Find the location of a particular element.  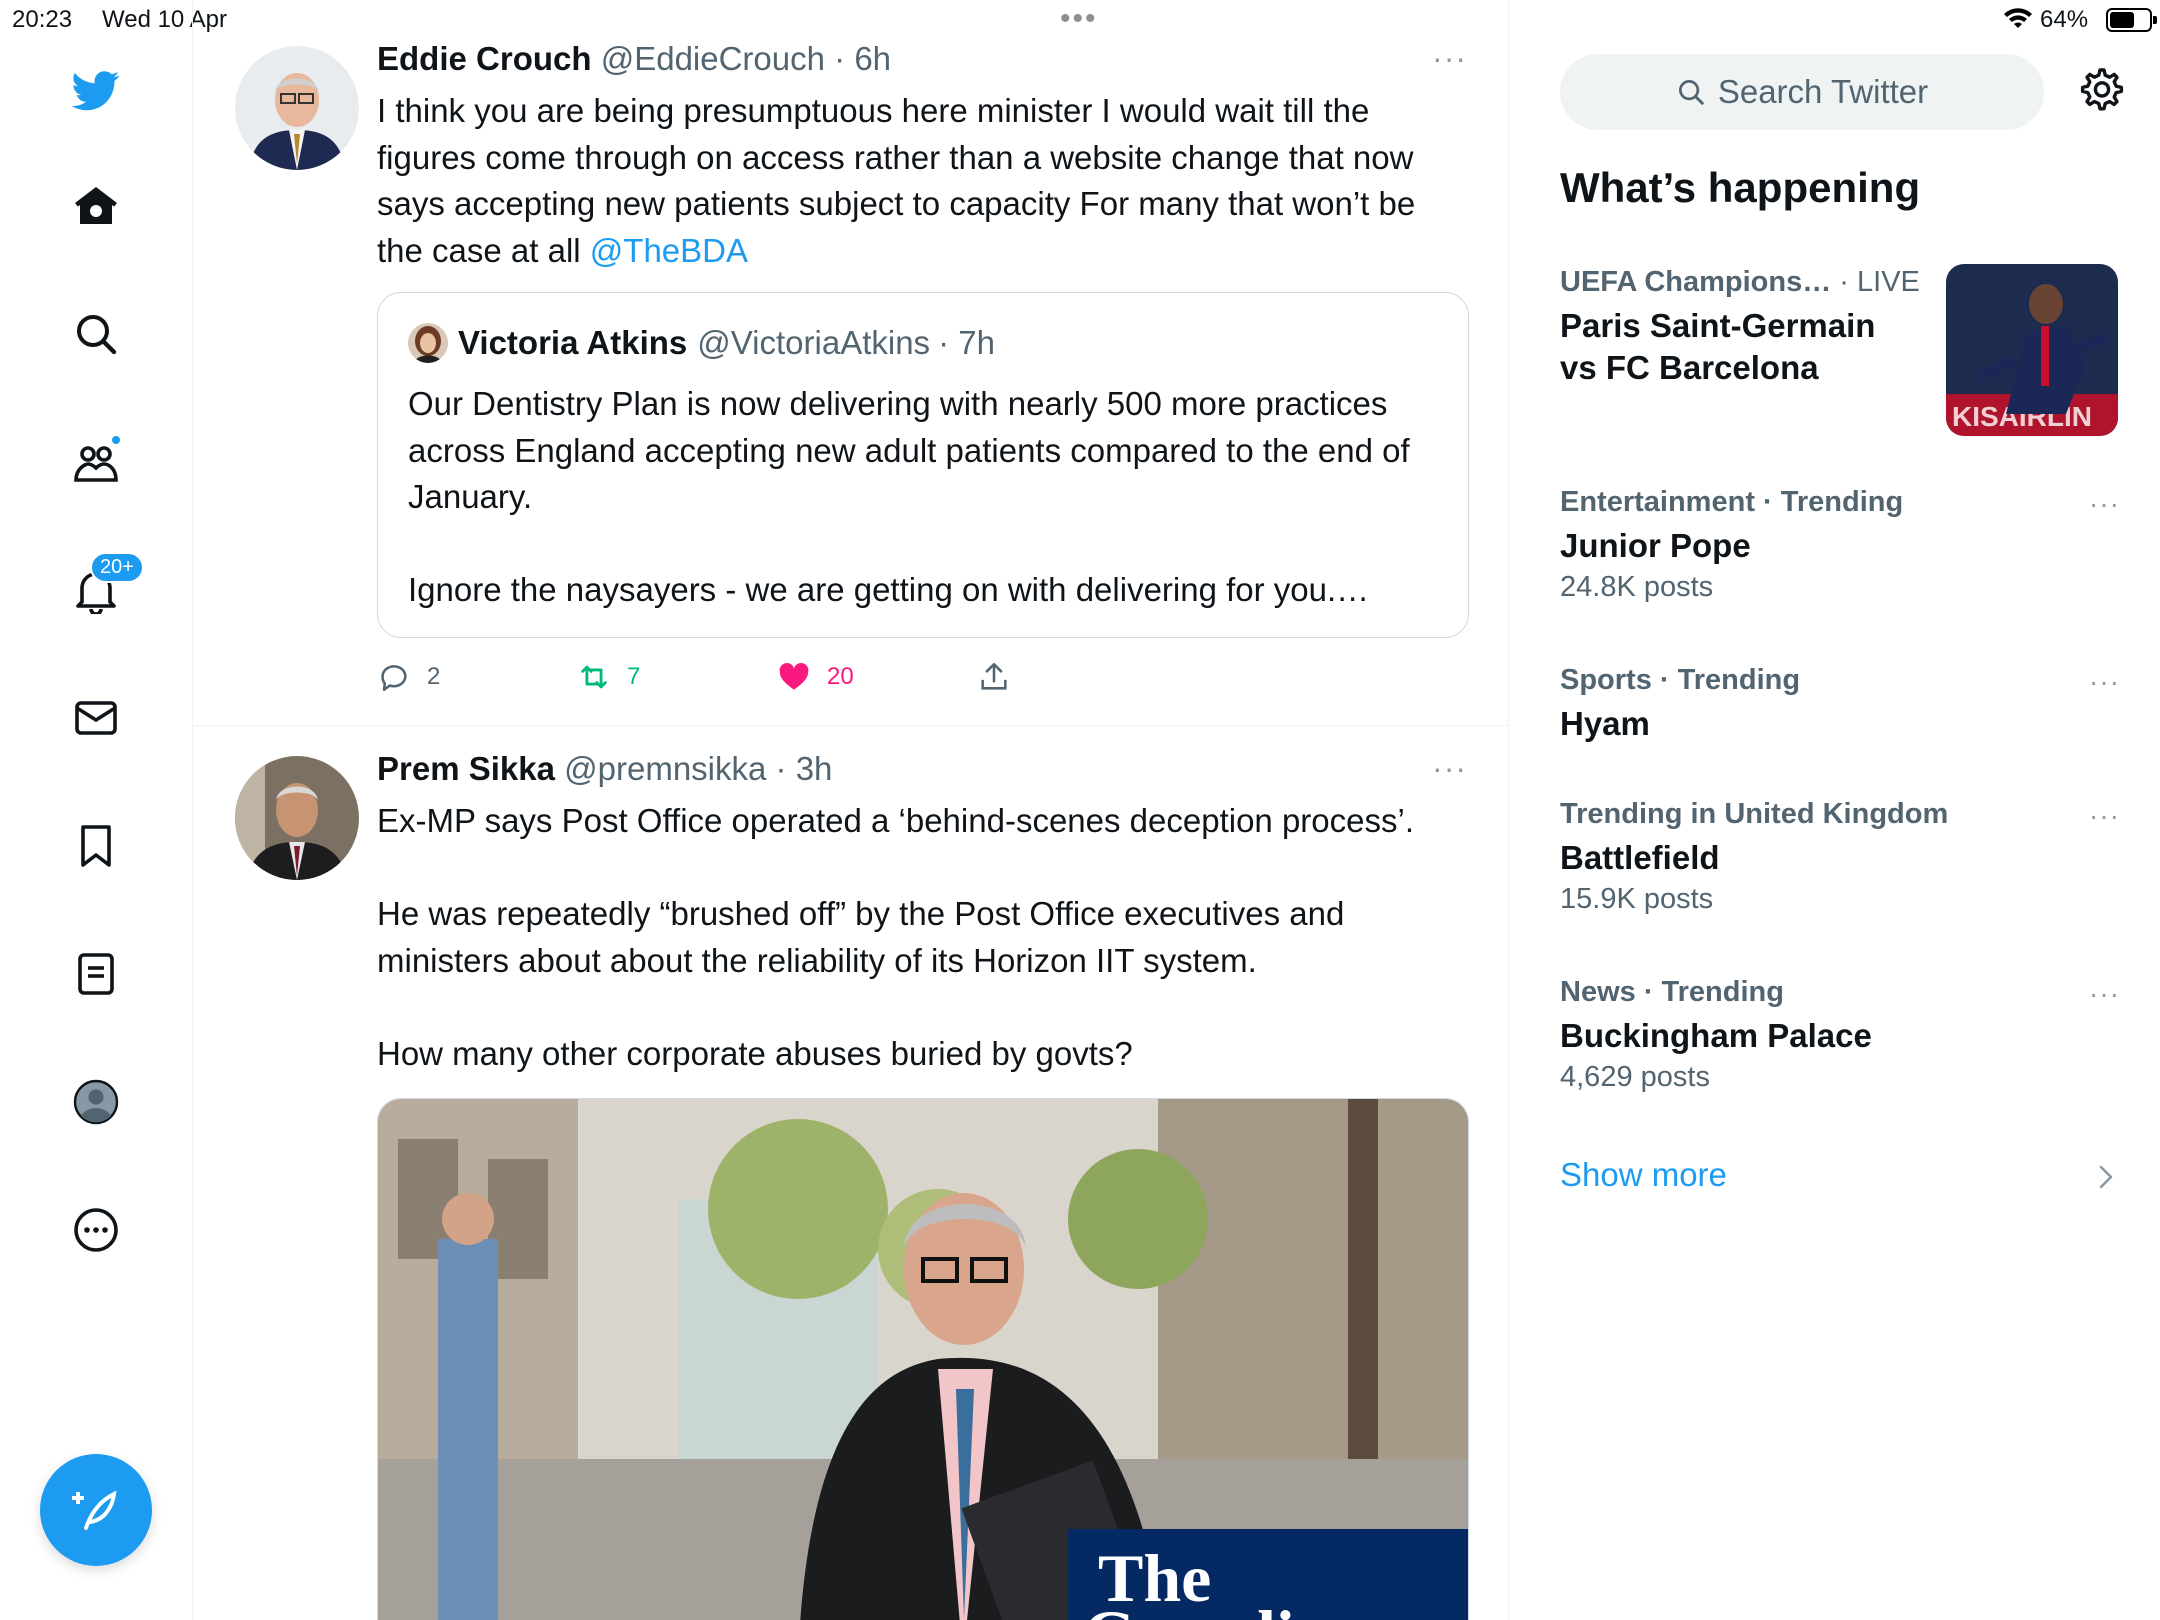

tweet-header: Prem Sikka @premnsikka · 3h is located at coordinates (604, 769).